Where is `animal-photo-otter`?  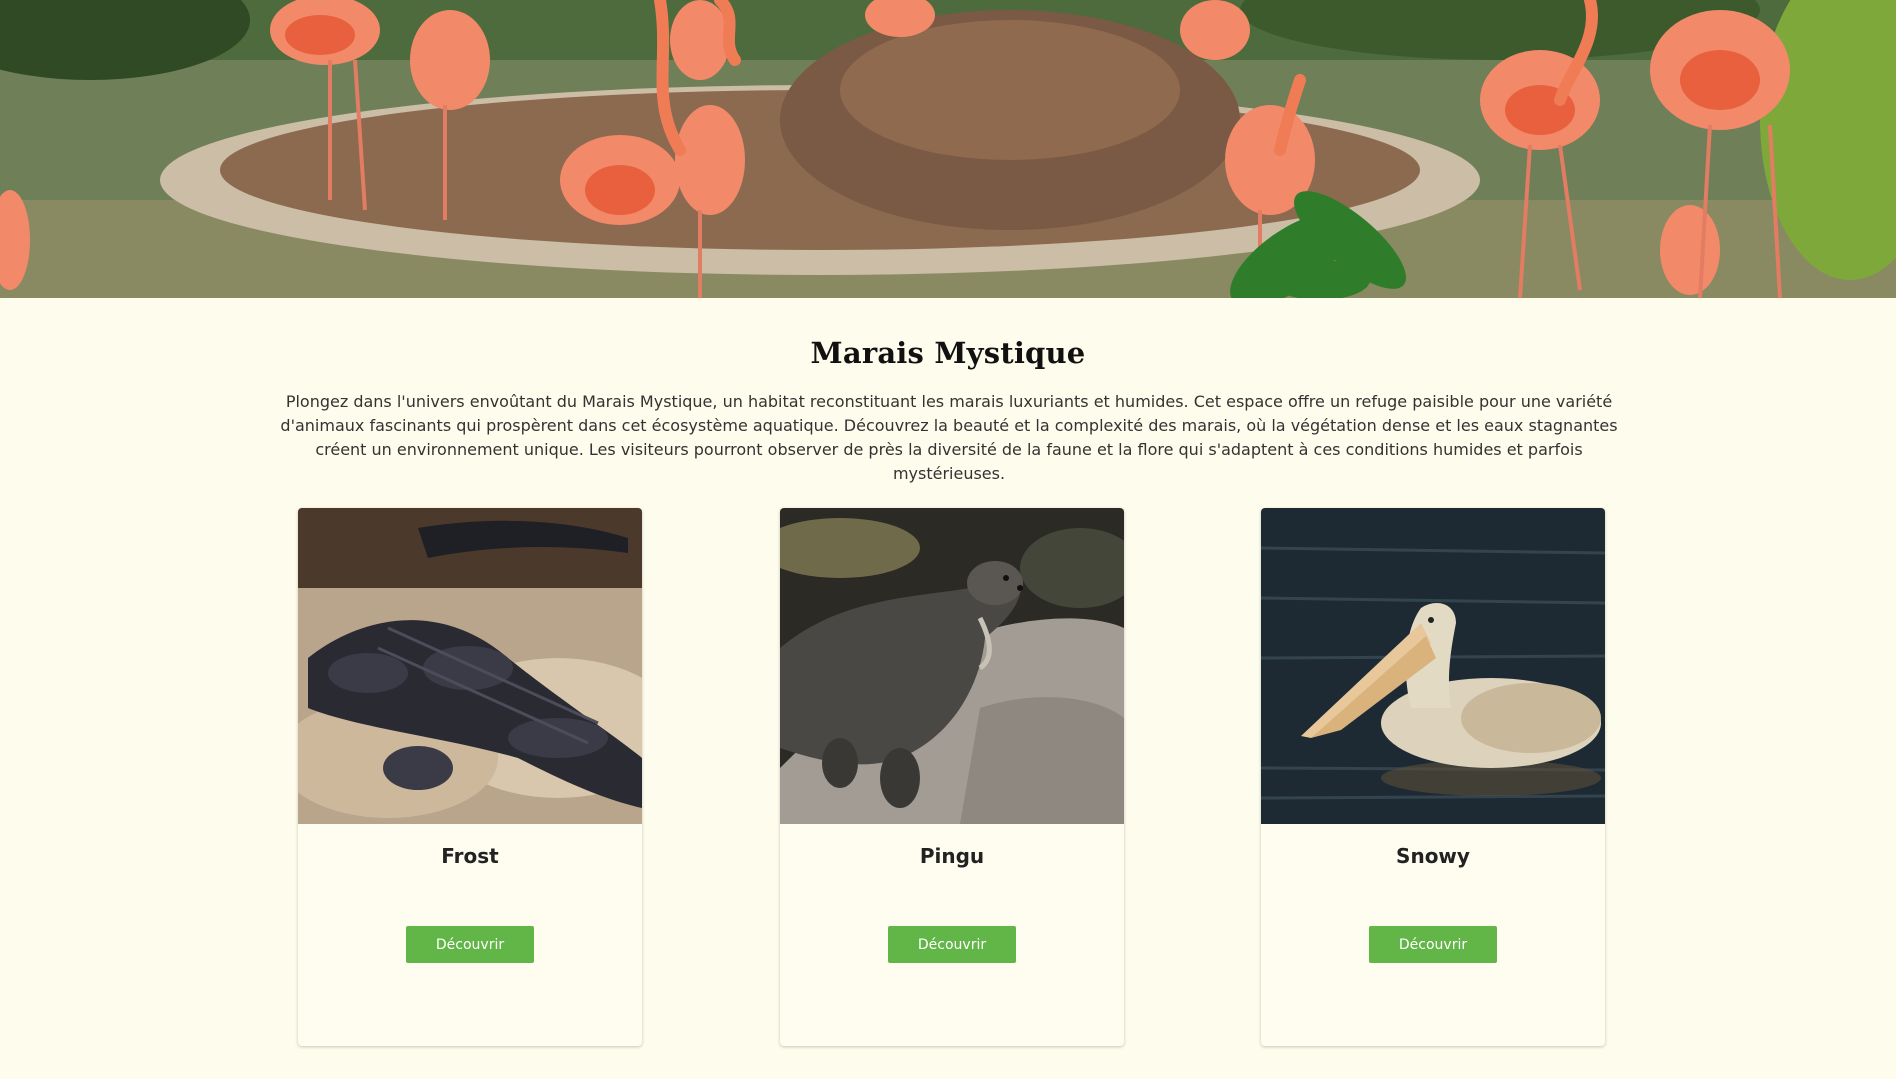
animal-photo-otter is located at coordinates (952, 666).